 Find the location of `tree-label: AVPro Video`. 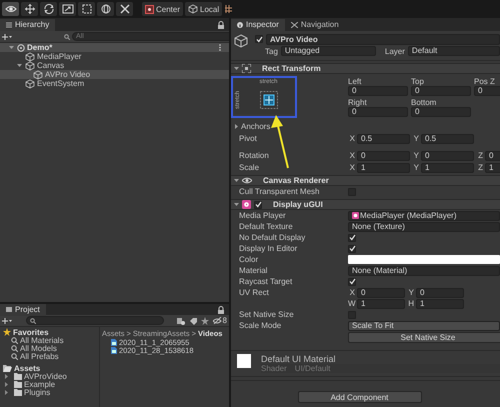

tree-label: AVPro Video is located at coordinates (67, 74).